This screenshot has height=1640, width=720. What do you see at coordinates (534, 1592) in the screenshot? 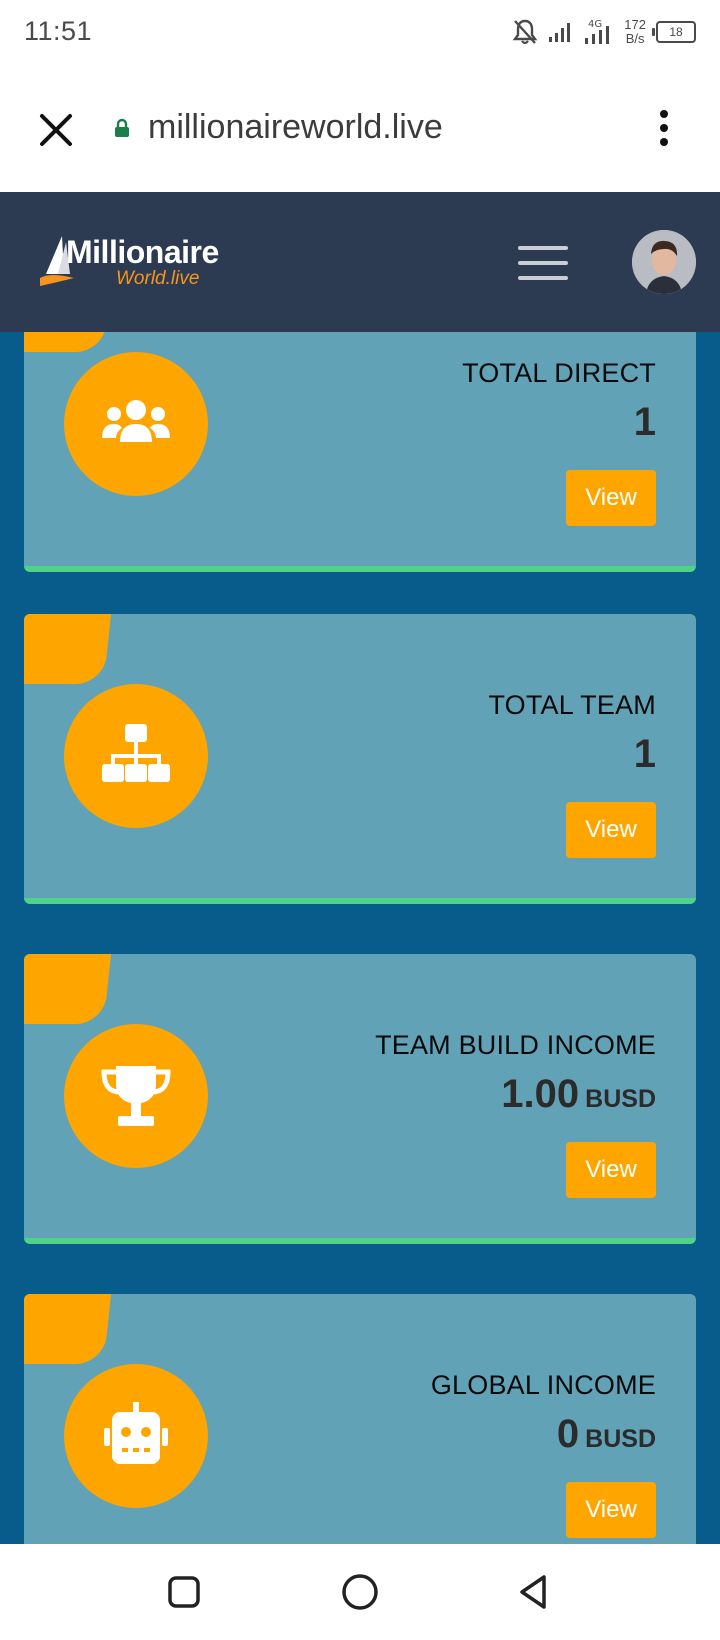
I see `back-icon` at bounding box center [534, 1592].